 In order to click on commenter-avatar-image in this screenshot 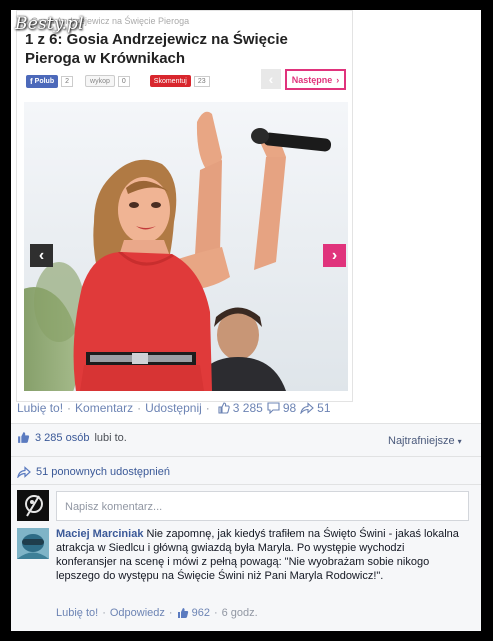, I will do `click(33, 543)`.